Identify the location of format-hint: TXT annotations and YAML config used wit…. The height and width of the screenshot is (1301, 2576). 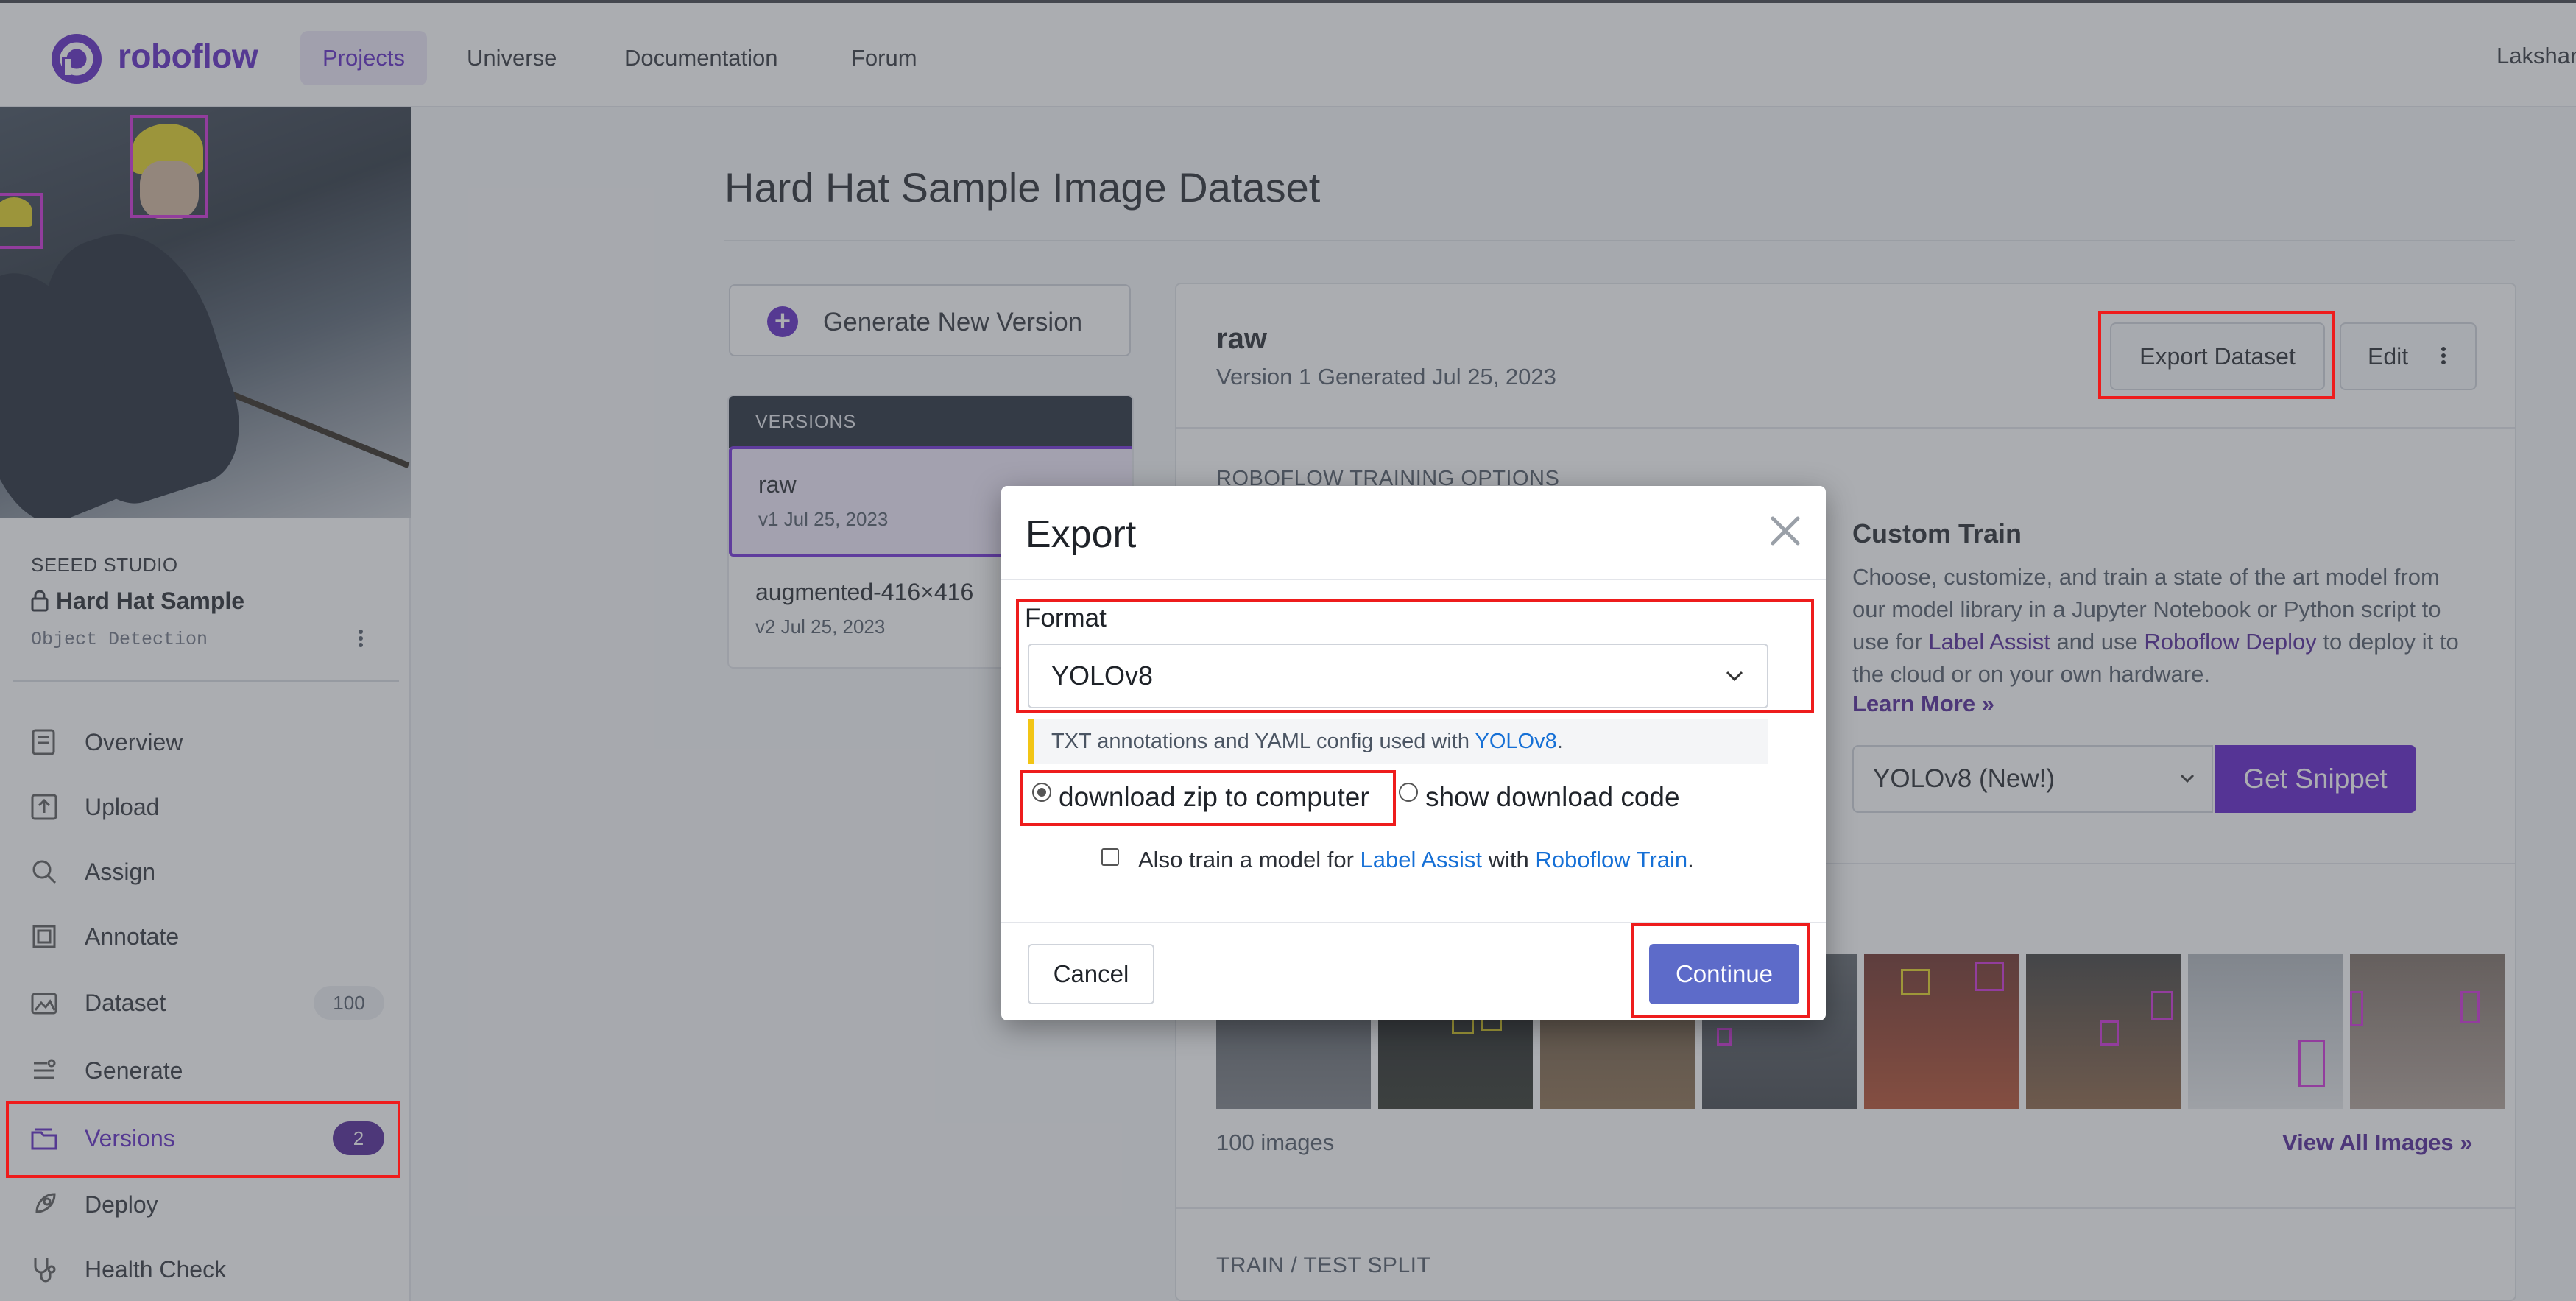
(1398, 741).